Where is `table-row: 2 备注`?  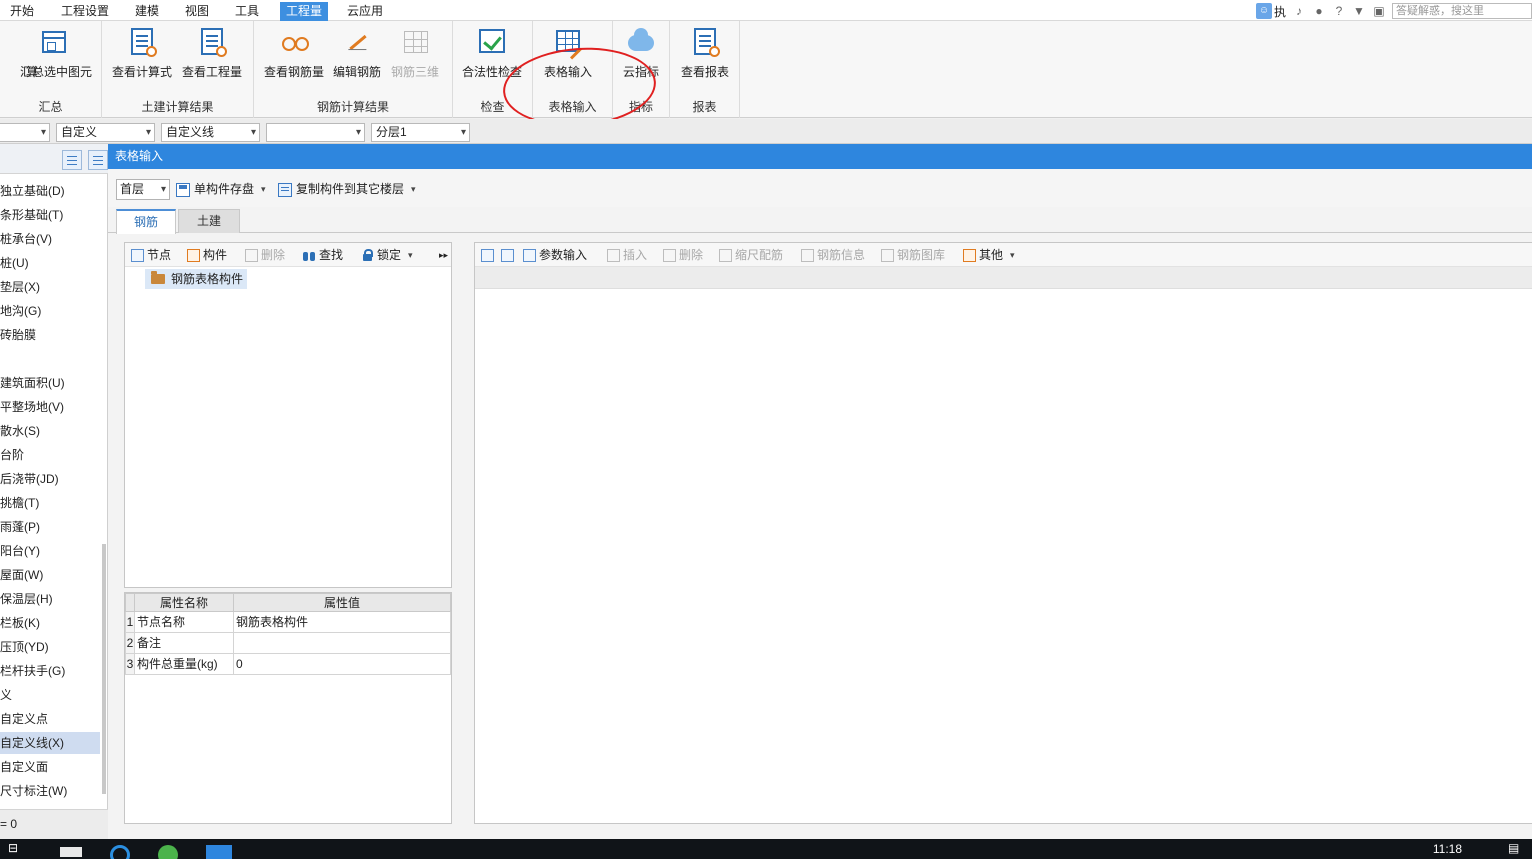 table-row: 2 备注 is located at coordinates (288, 643).